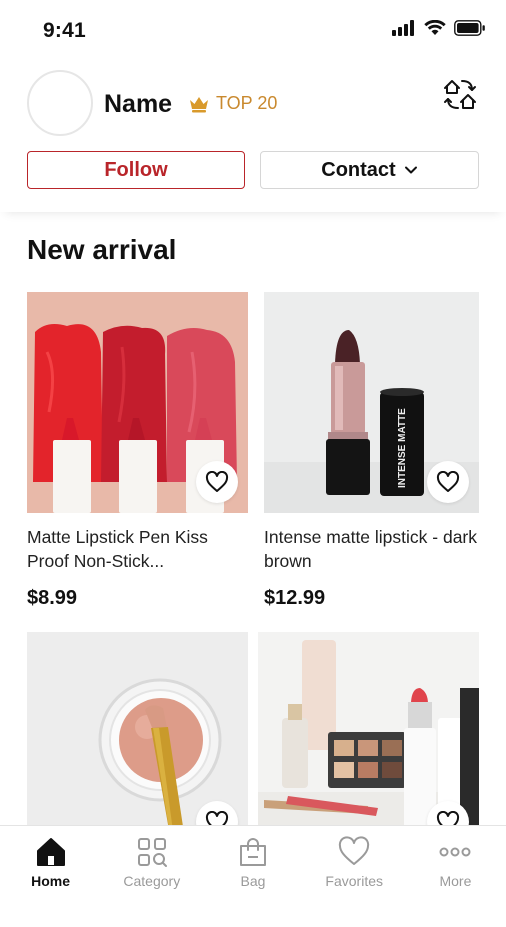 The width and height of the screenshot is (506, 927). What do you see at coordinates (152, 852) in the screenshot?
I see `category-icon` at bounding box center [152, 852].